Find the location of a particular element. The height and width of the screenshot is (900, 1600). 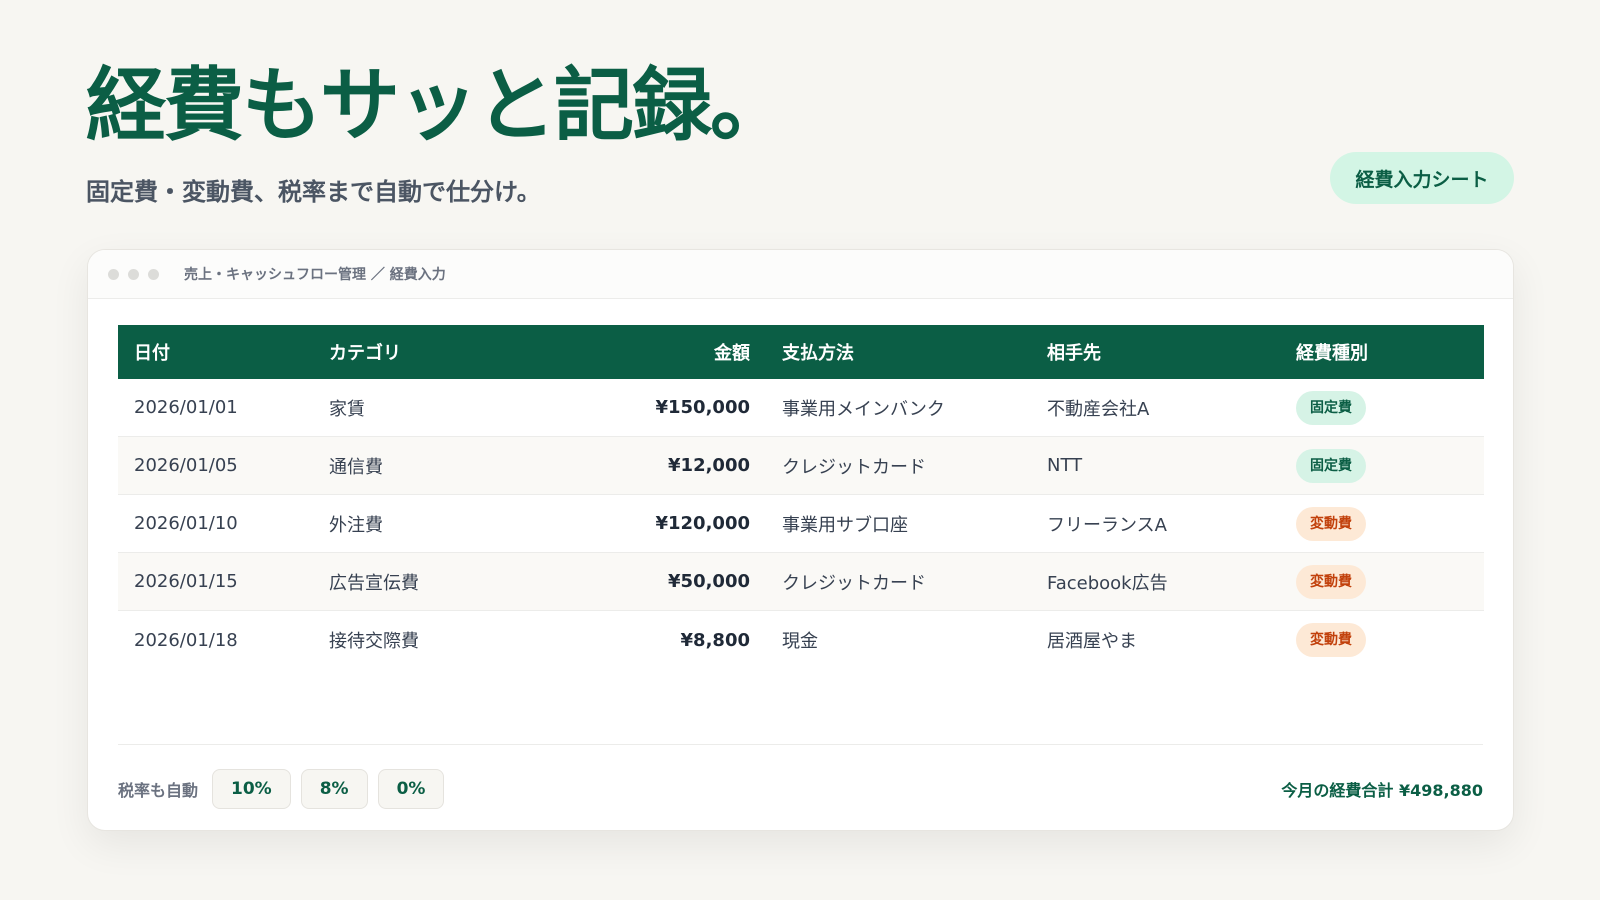

payment-method-cell: 事業用メインバンク is located at coordinates (863, 409).